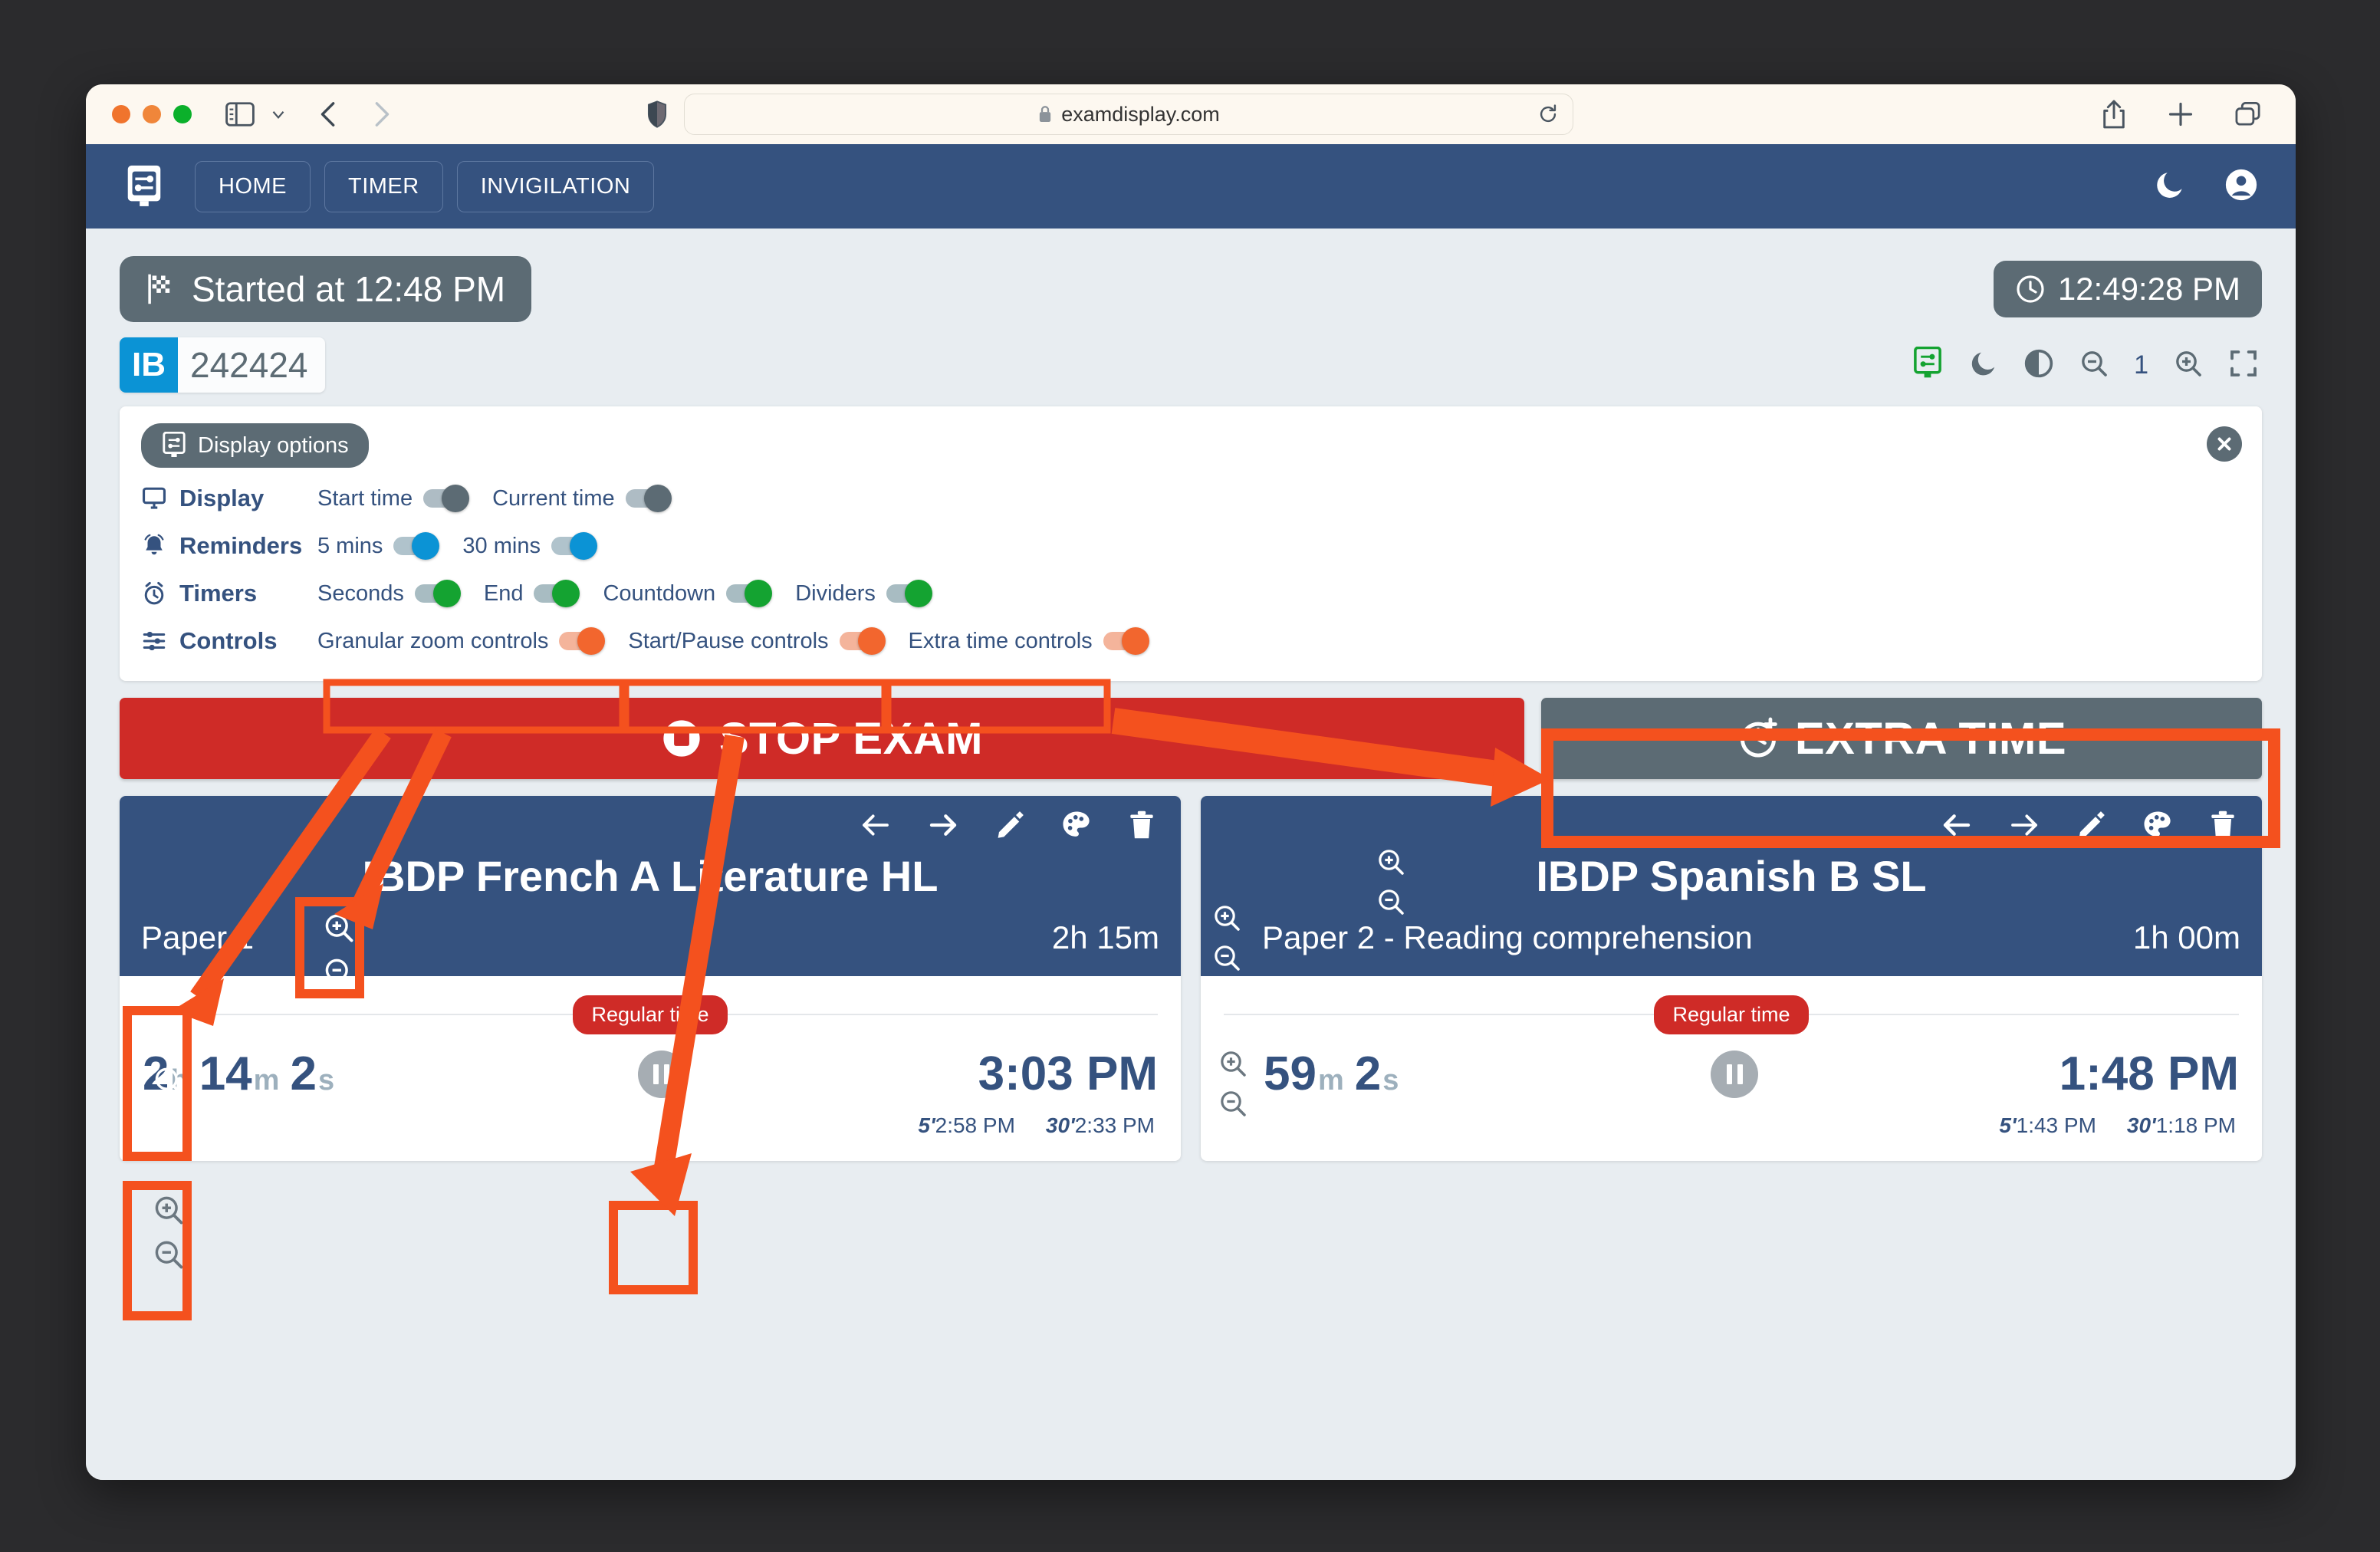 The image size is (2380, 1552). I want to click on timer-row: 2h 14 m 2s 3:03 PM, so click(651, 1074).